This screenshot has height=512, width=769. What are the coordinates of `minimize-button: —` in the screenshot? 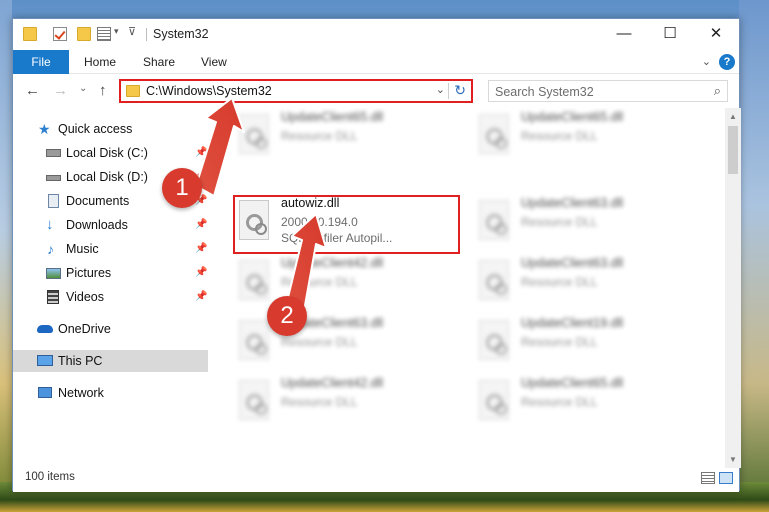 It's located at (624, 34).